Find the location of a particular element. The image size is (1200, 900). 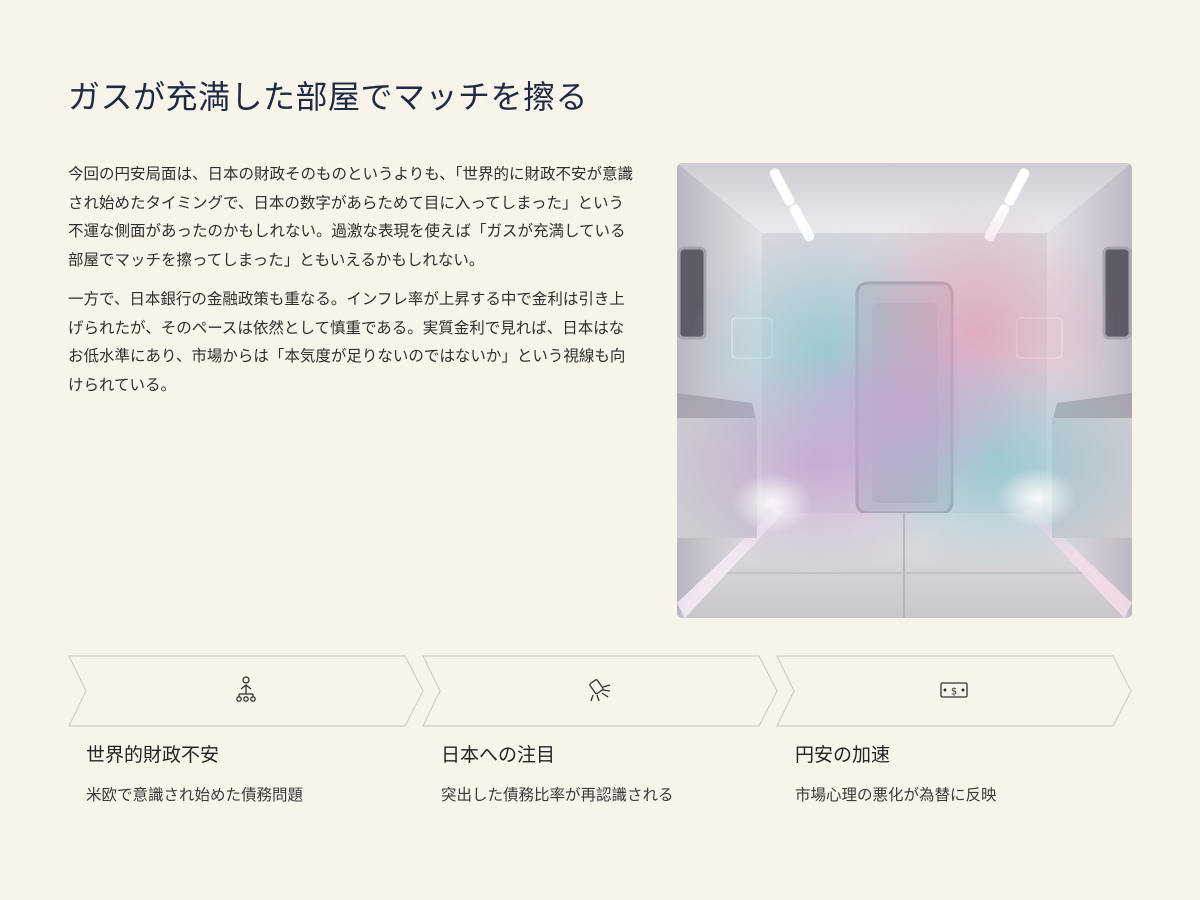

banknote-icon: $ is located at coordinates (954, 690).